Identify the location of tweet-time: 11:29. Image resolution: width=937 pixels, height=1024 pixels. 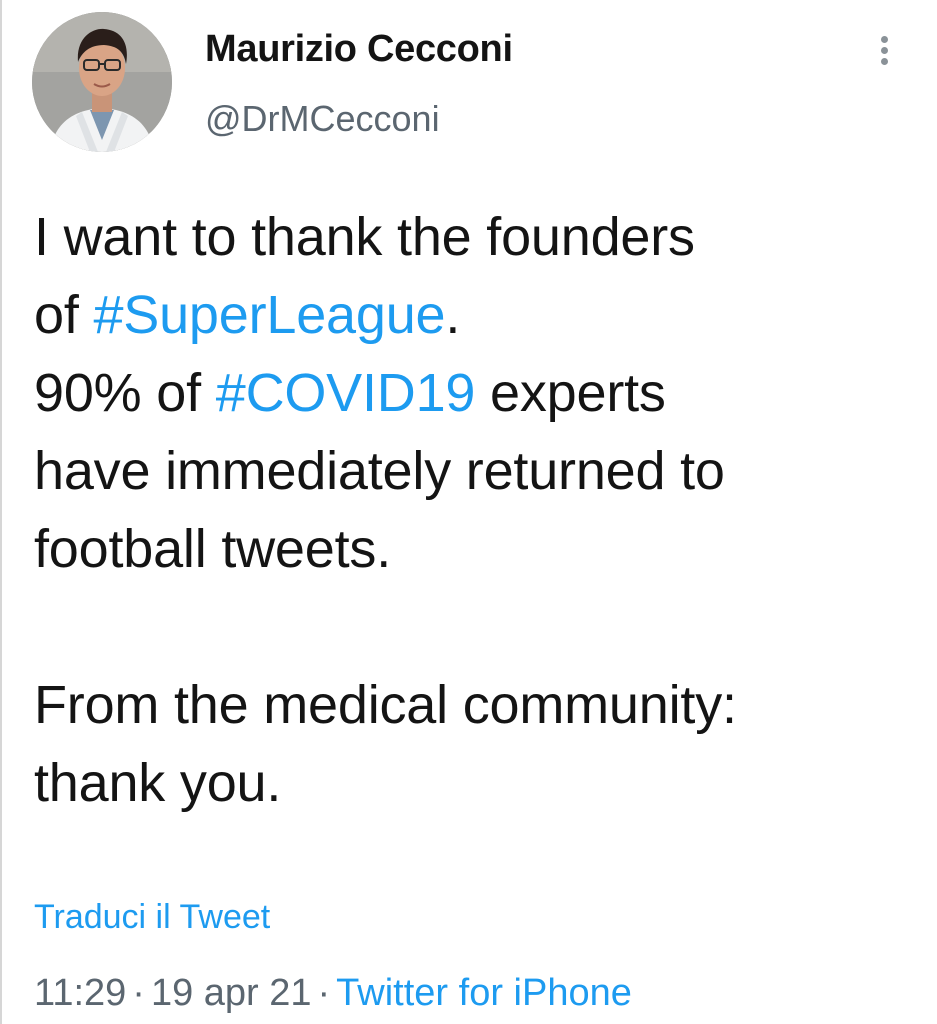
(80, 993).